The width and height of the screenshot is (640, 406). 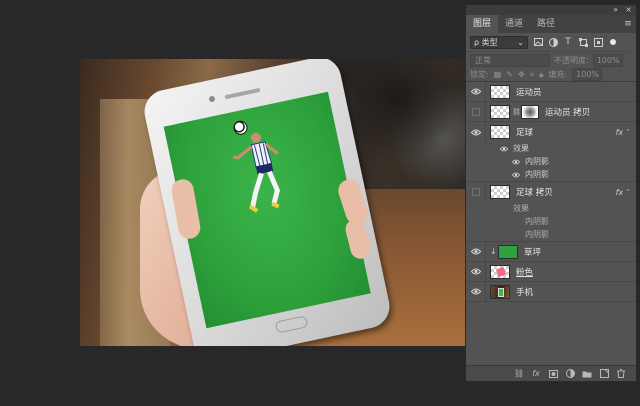 I want to click on chain-link-icon: ⛓, so click(x=516, y=112).